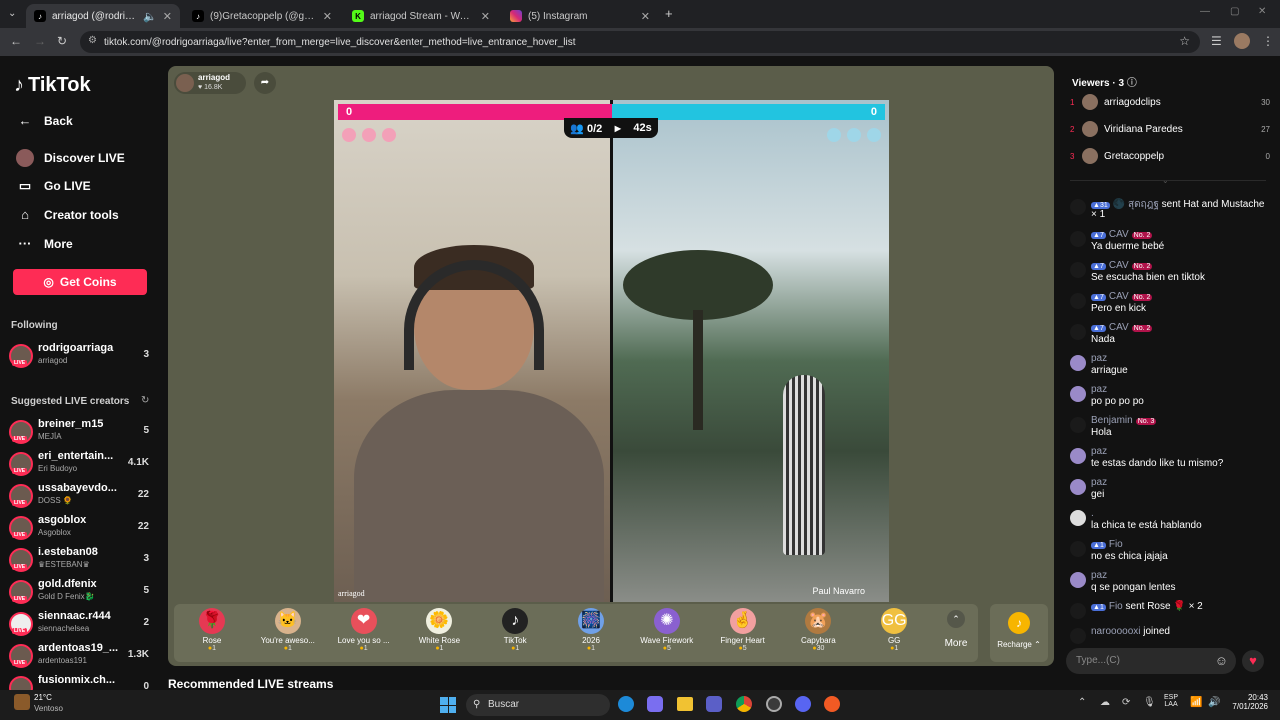 This screenshot has width=1280, height=720. I want to click on recharge-button: ♪ Recharge ⌃, so click(1019, 633).